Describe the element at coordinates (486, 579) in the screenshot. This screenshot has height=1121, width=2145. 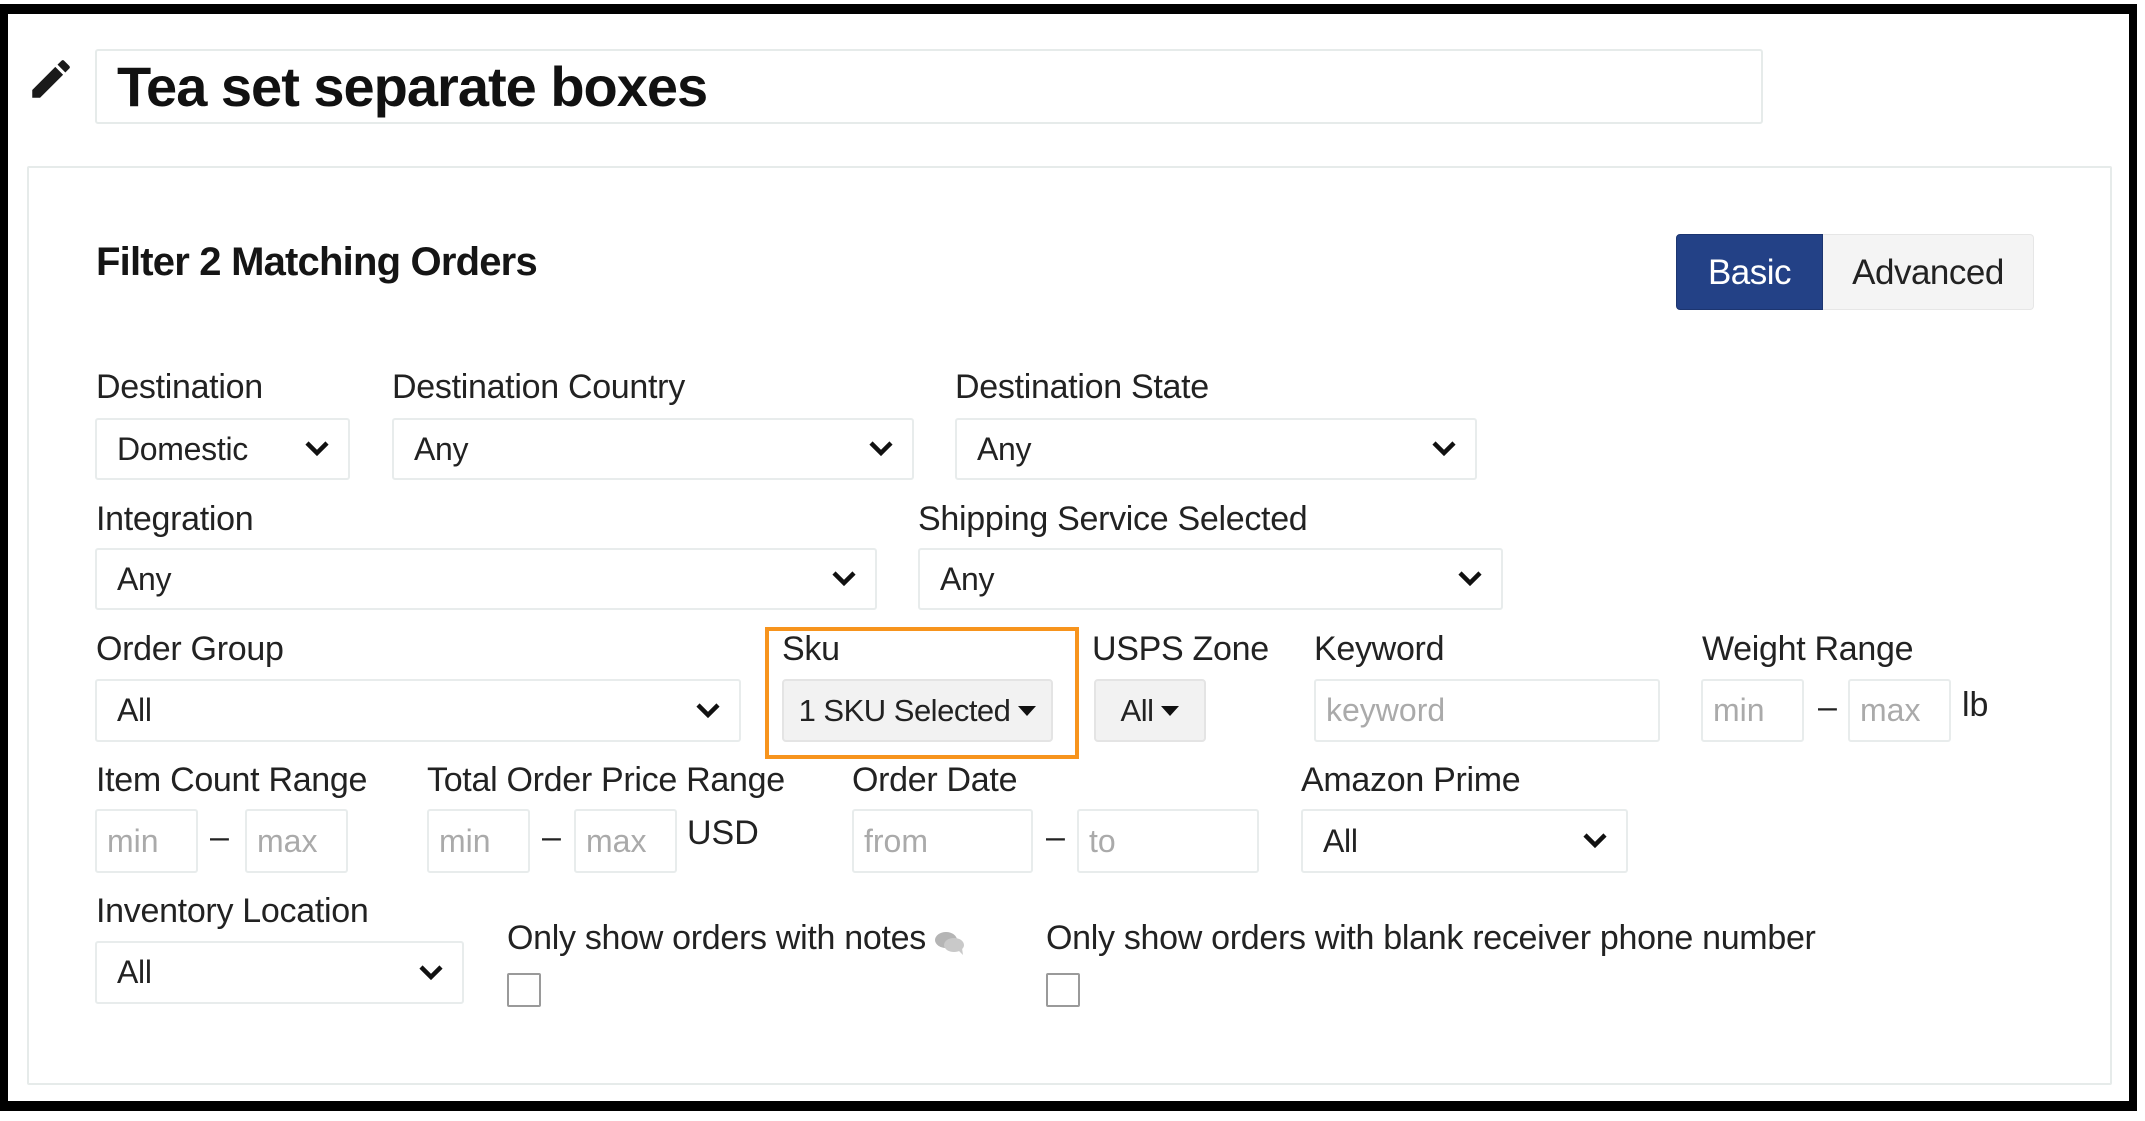
I see `integration-select: Any` at that location.